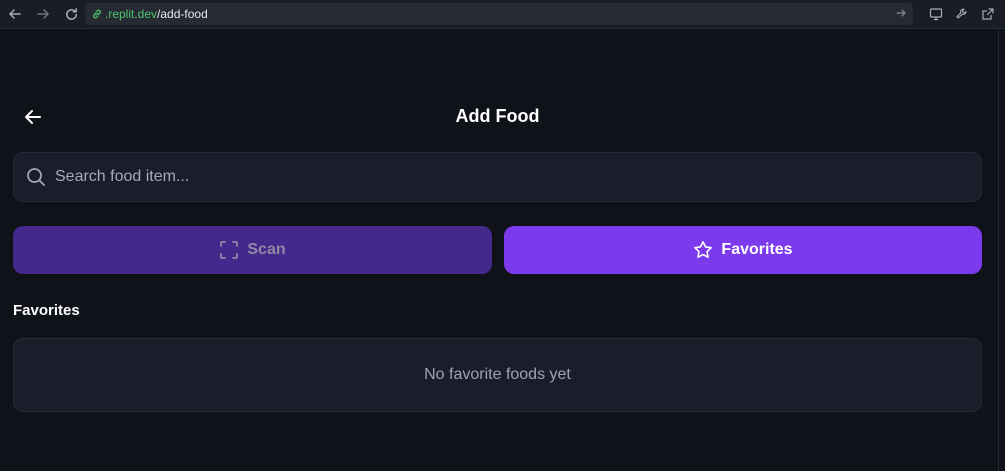  Describe the element at coordinates (71, 14) in the screenshot. I see `reload-icon` at that location.